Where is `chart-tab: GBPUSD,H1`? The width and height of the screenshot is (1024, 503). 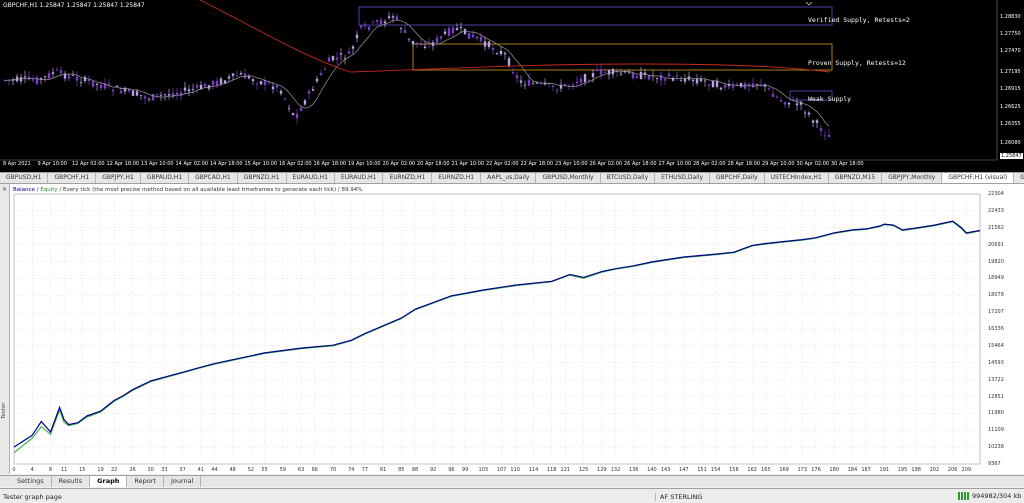
chart-tab: GBPUSD,H1 is located at coordinates (24, 178).